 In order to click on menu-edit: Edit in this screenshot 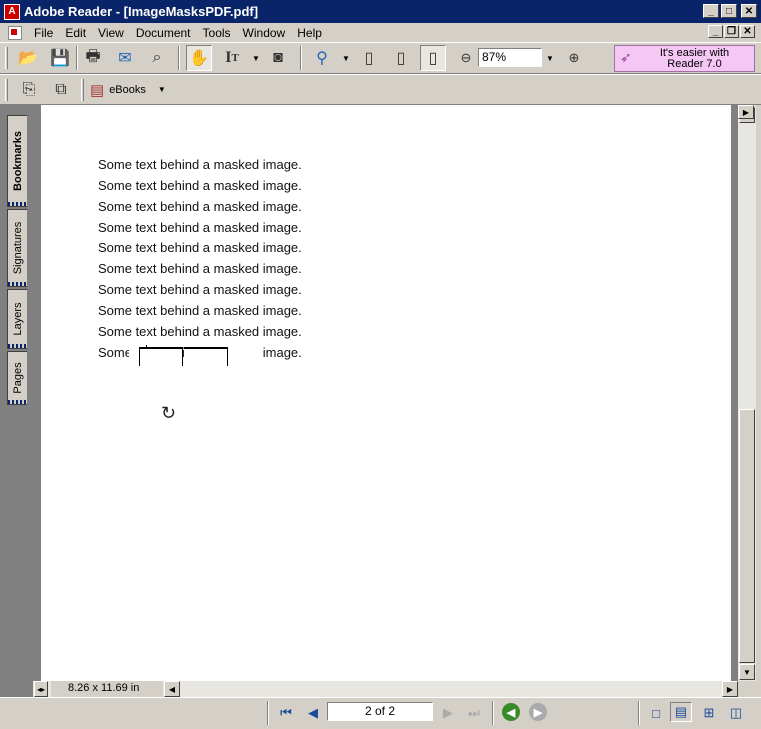, I will do `click(75, 33)`.